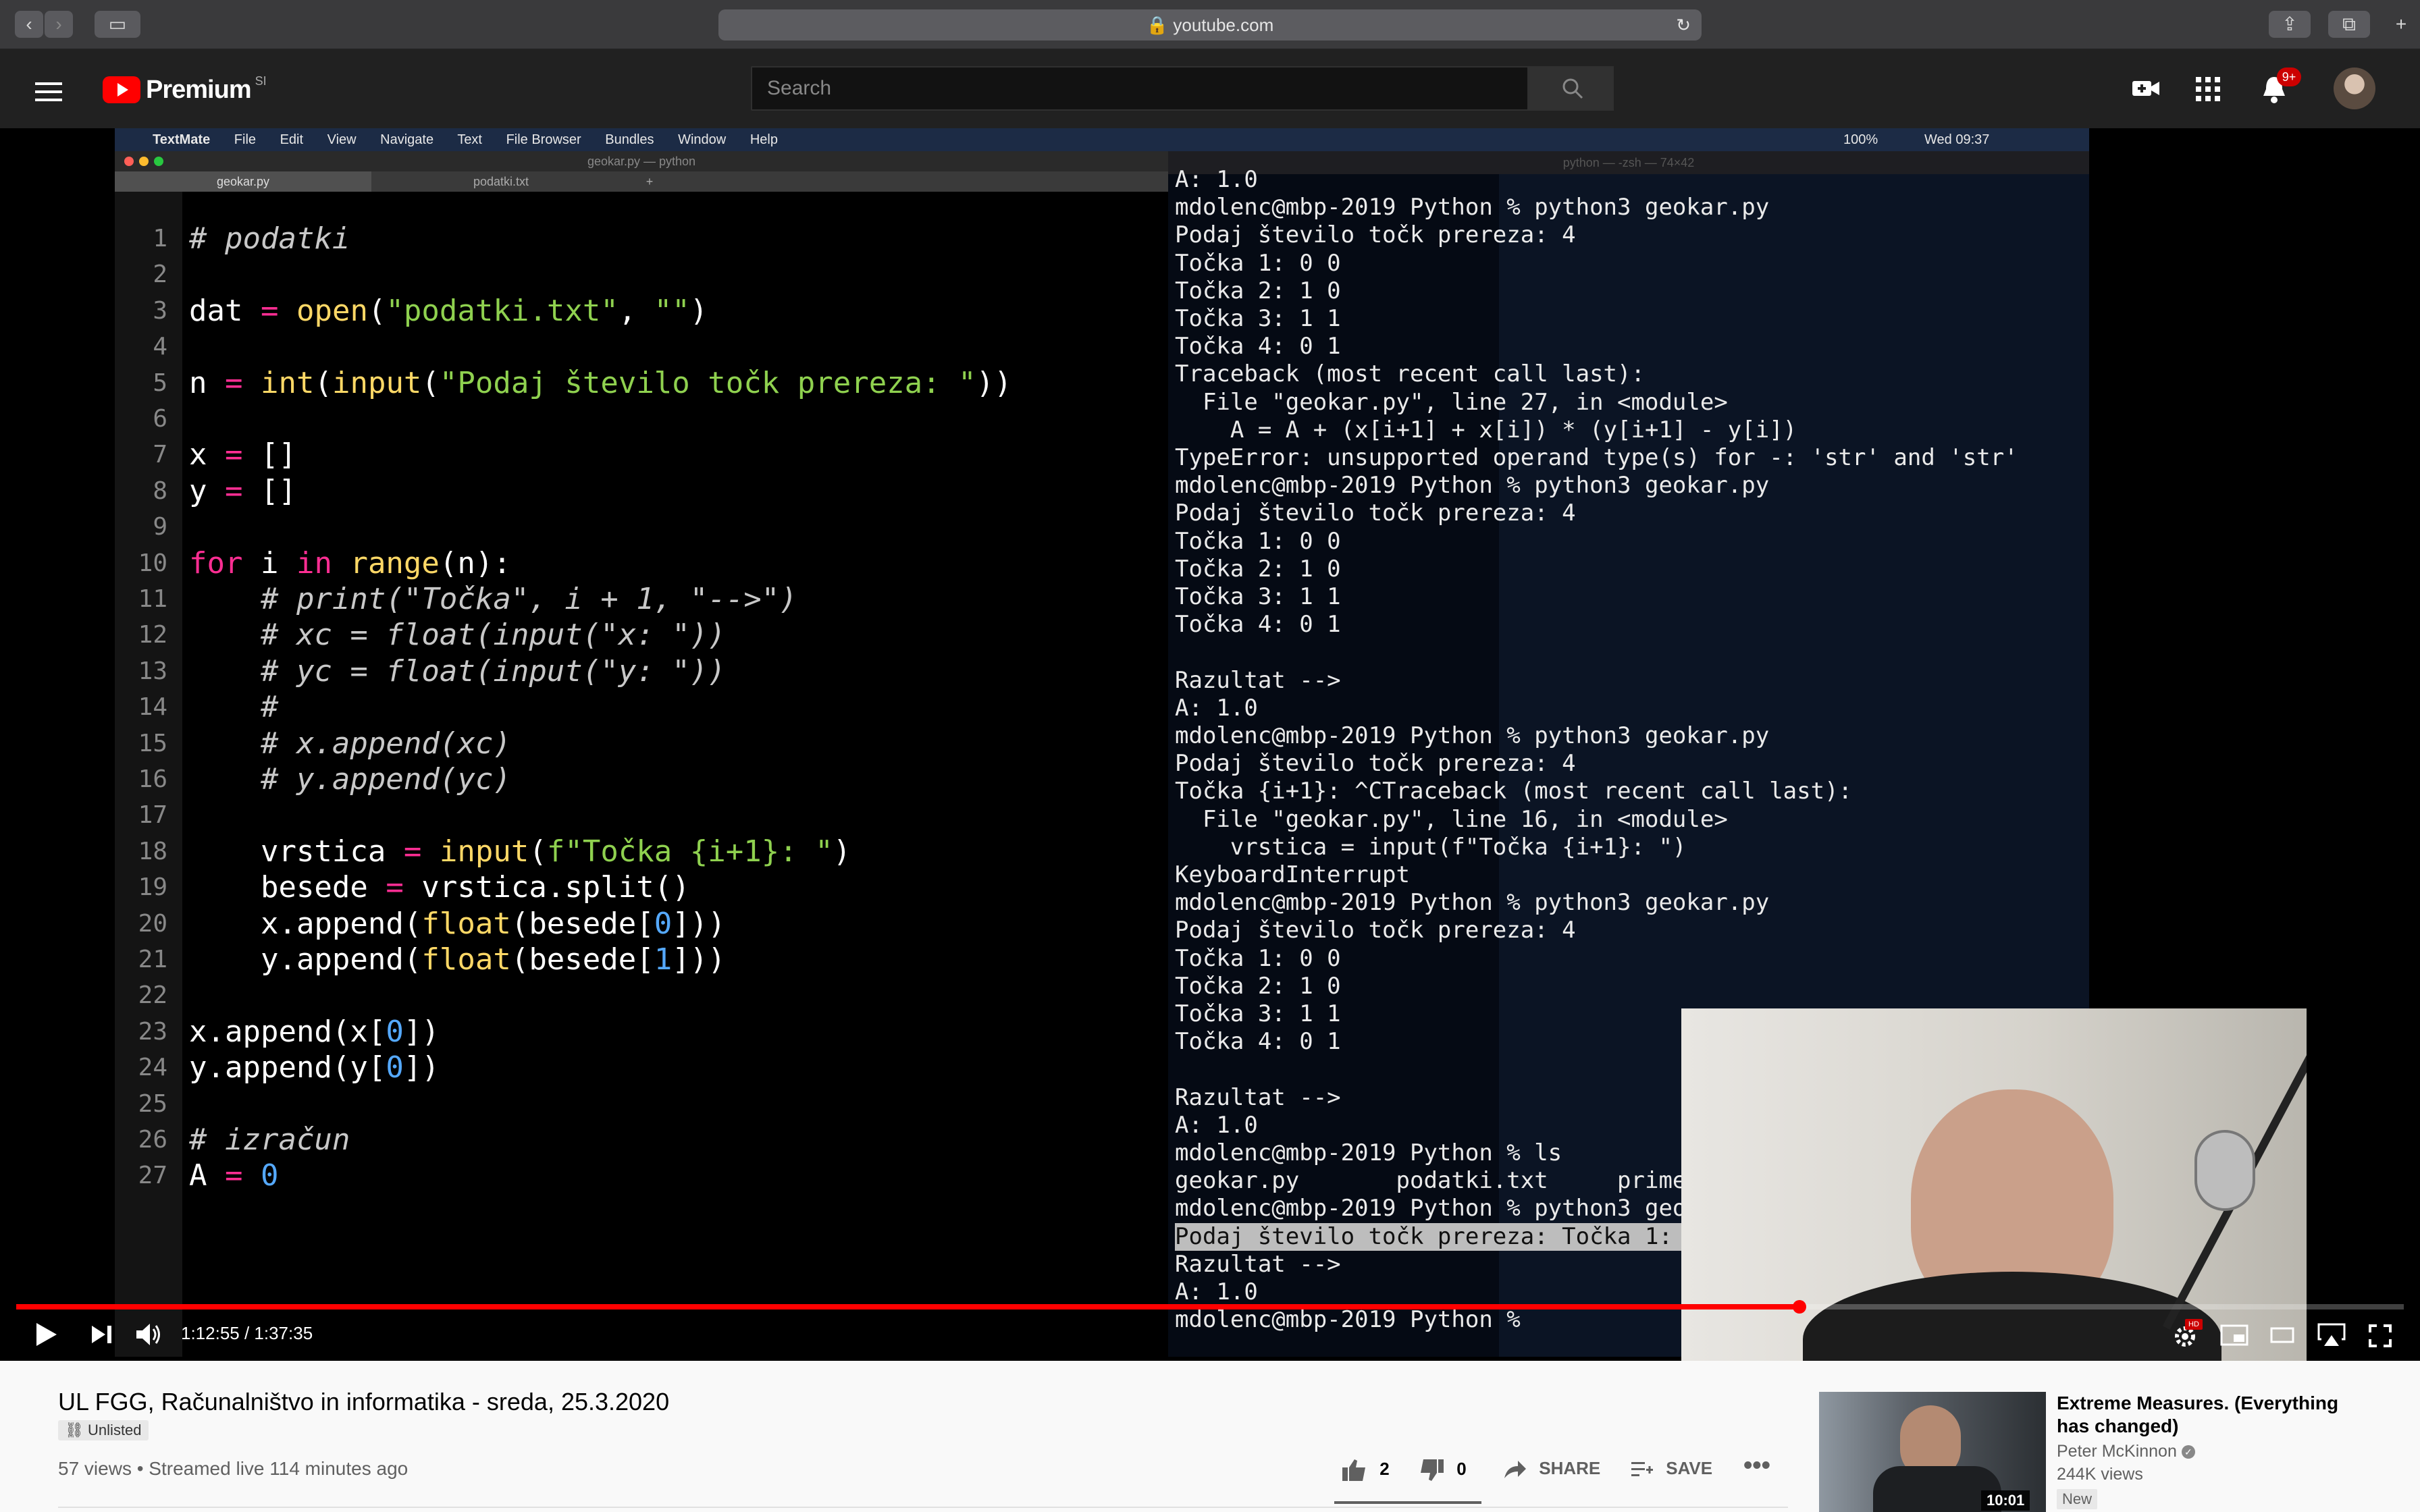 The width and height of the screenshot is (2420, 1512). I want to click on dislike-button: 0, so click(1442, 1470).